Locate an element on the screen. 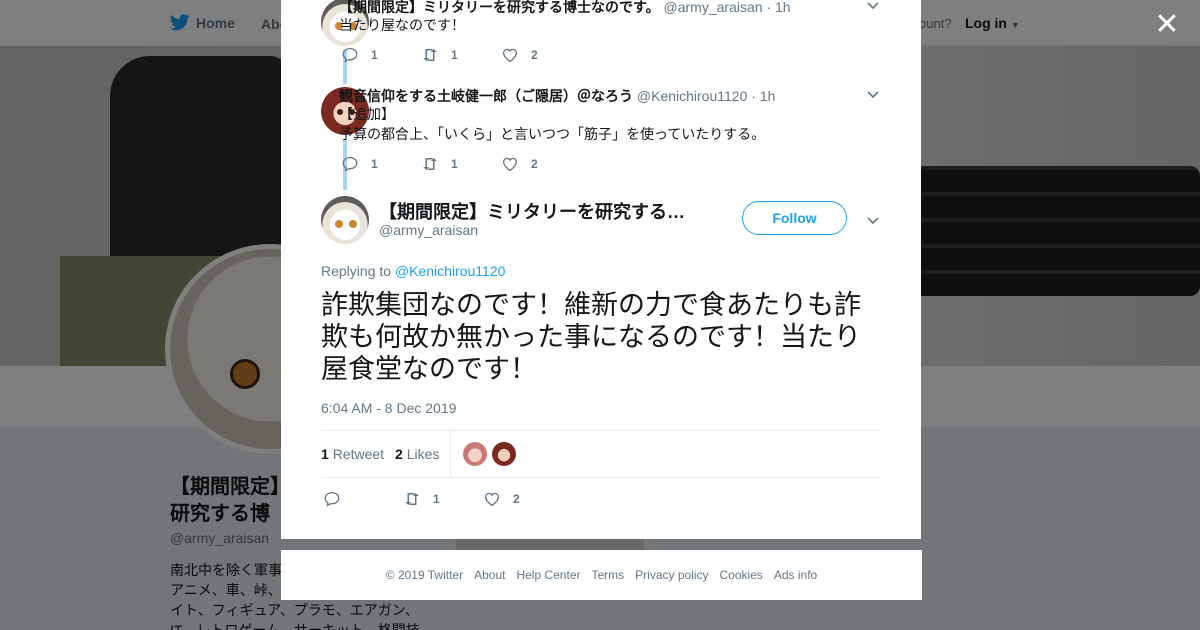 Image resolution: width=1200 pixels, height=630 pixels. reply-text-line: 【追加】 is located at coordinates (367, 114).